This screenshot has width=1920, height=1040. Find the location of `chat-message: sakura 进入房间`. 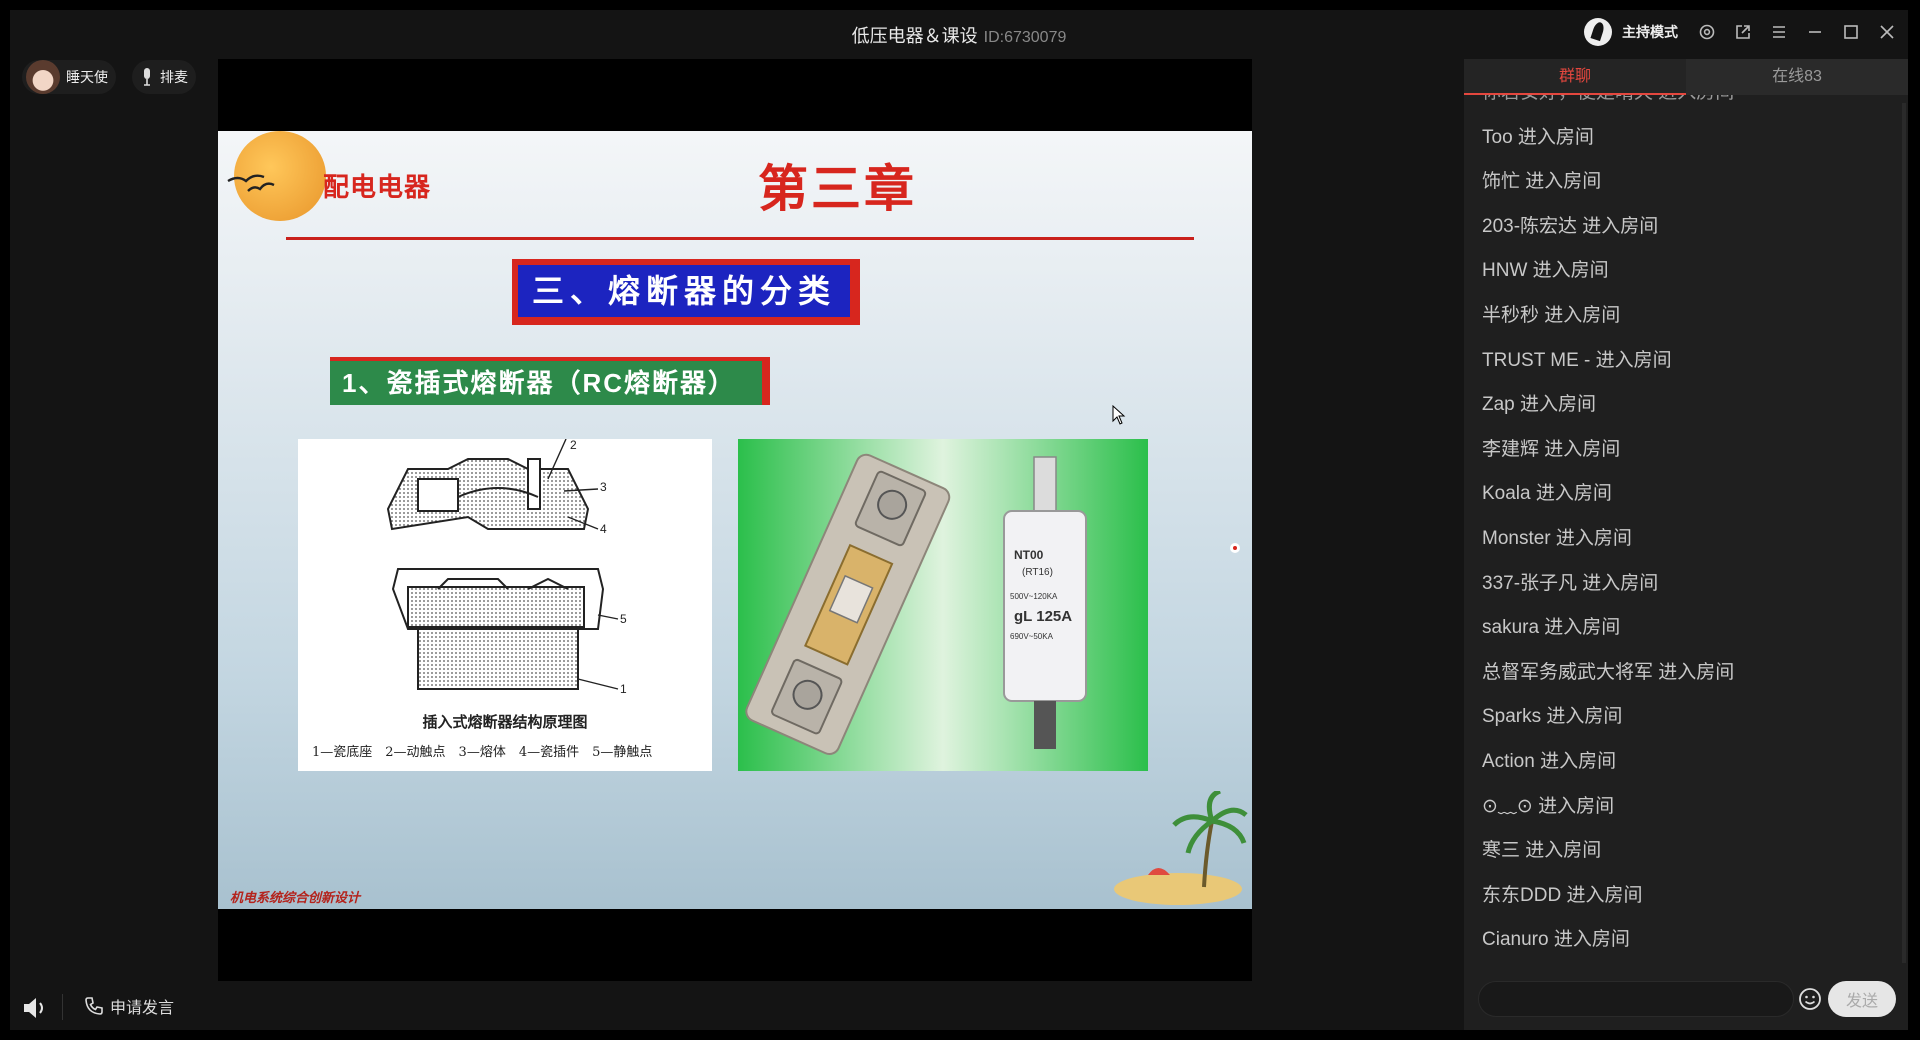

chat-message: sakura 进入房间 is located at coordinates (1551, 628).